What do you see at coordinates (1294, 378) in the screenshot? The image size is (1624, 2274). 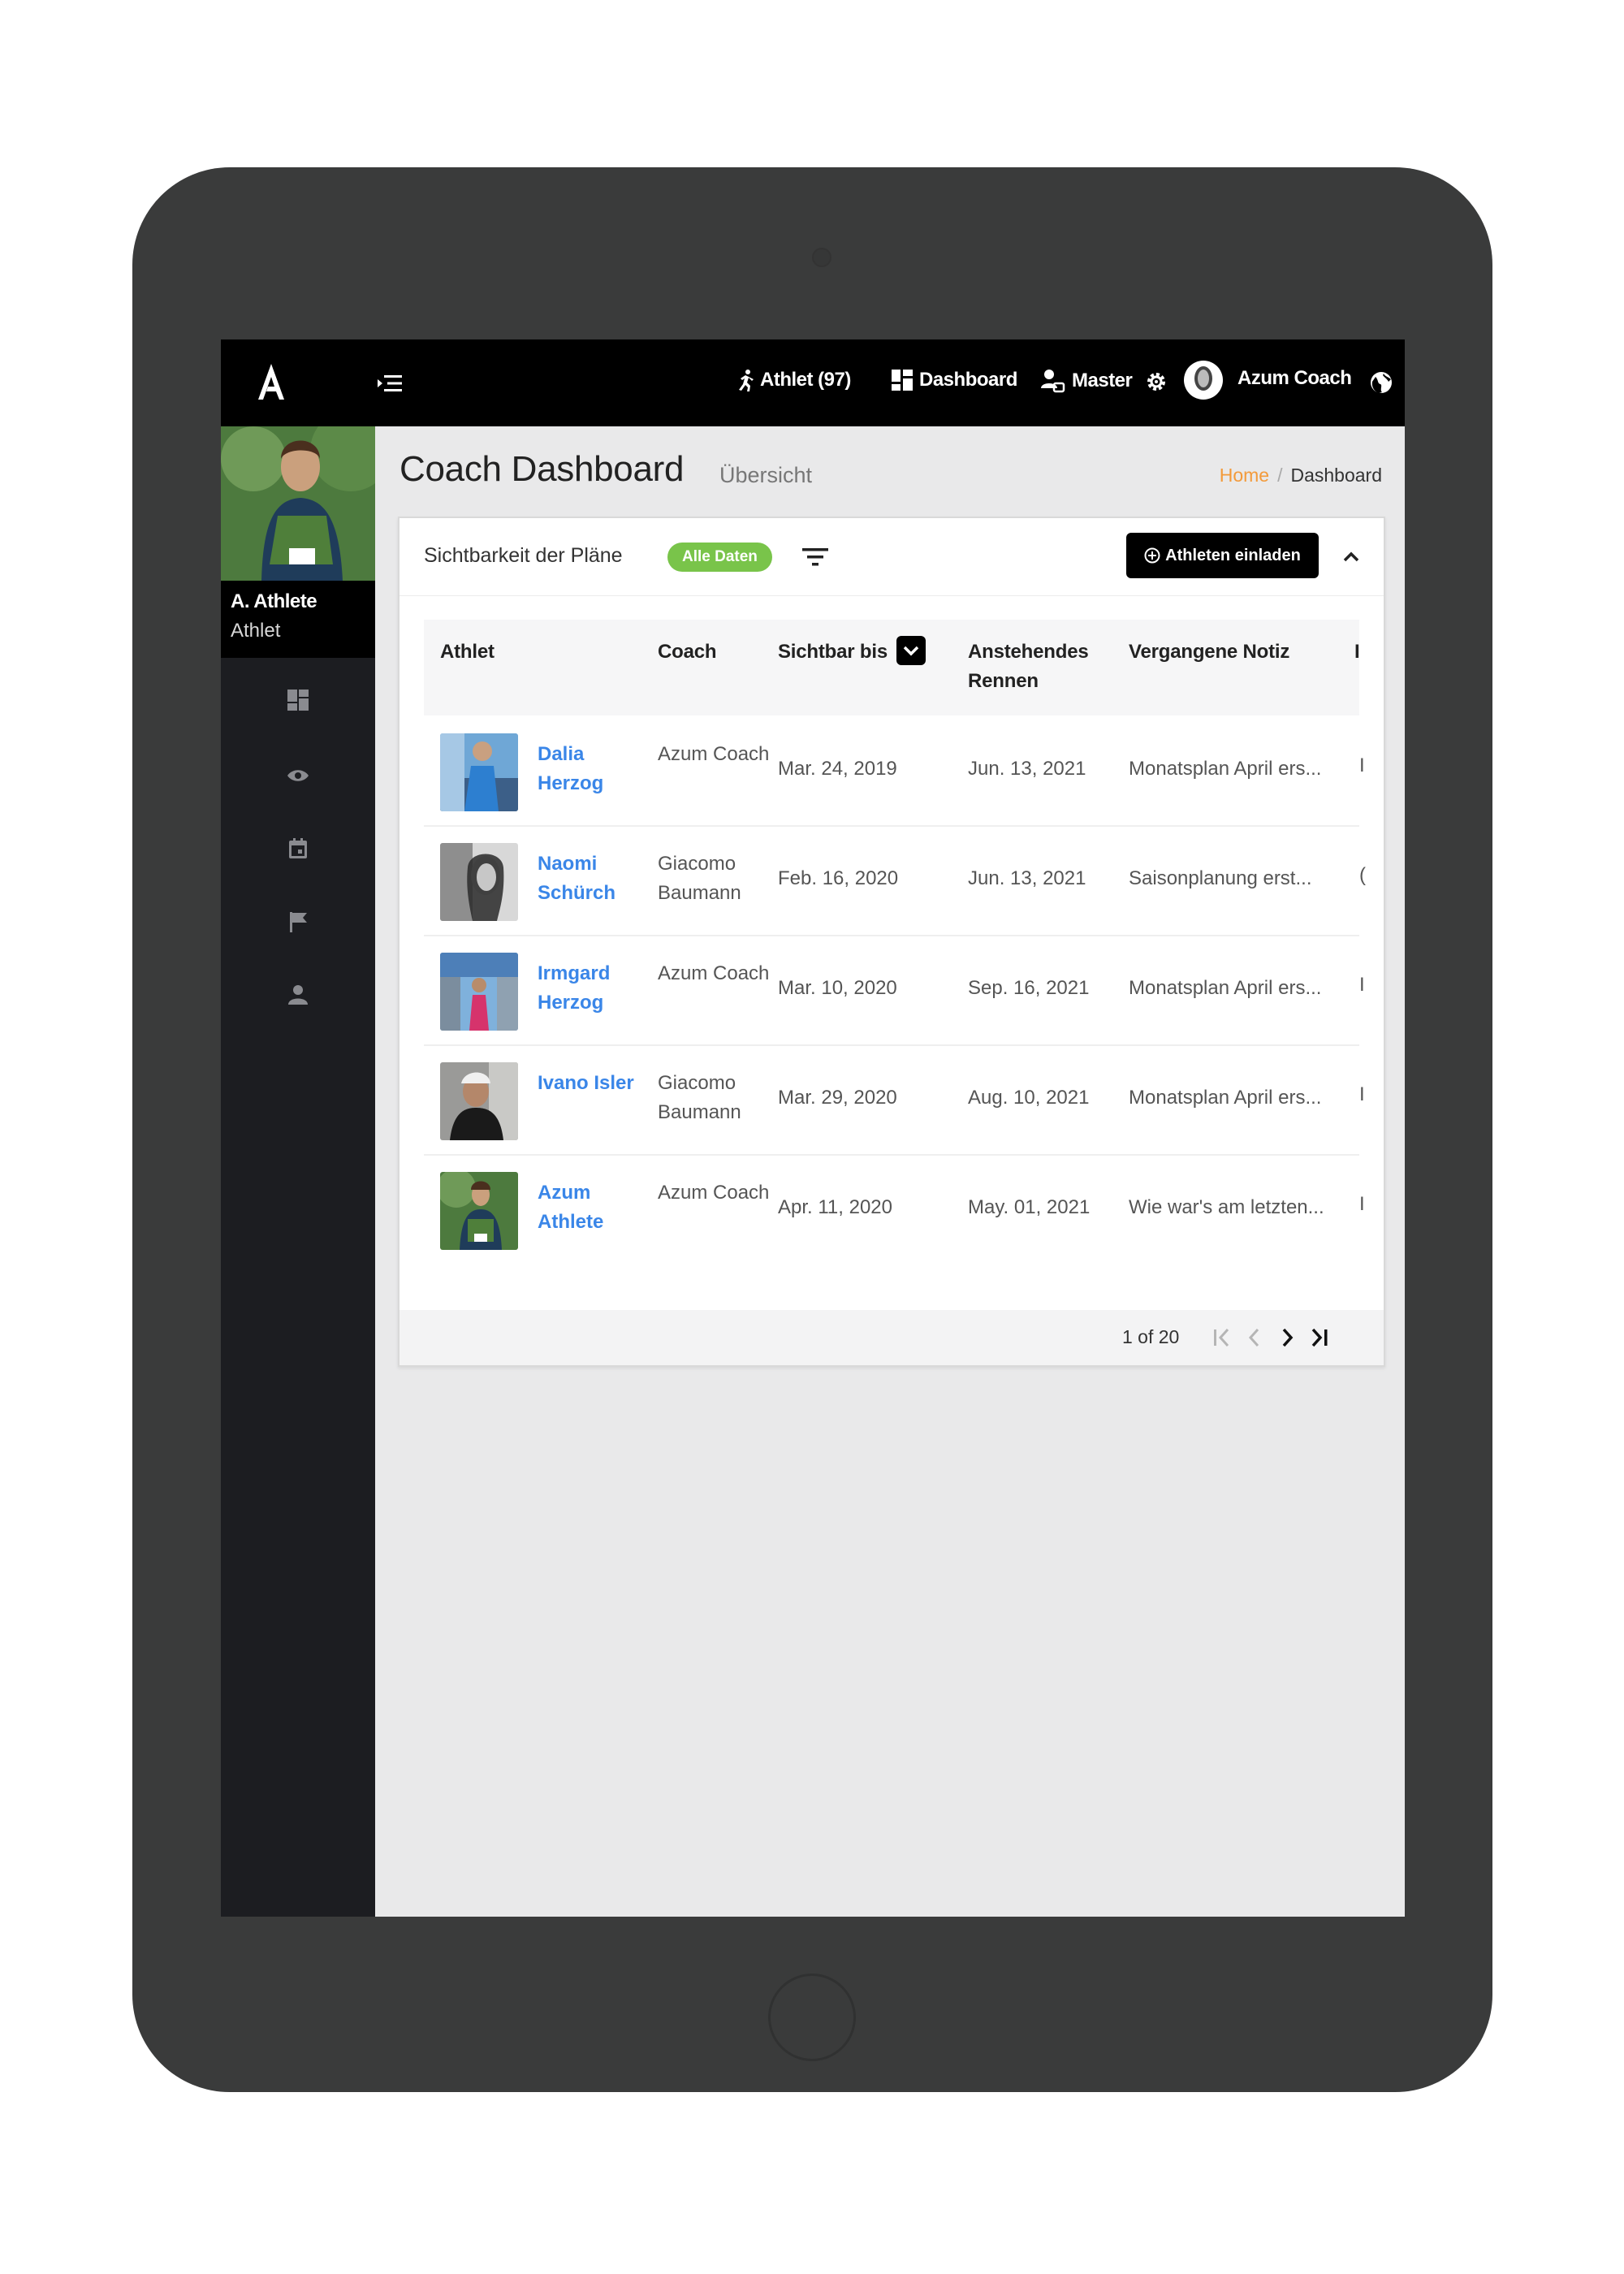 I see `user-name: Azum Coach` at bounding box center [1294, 378].